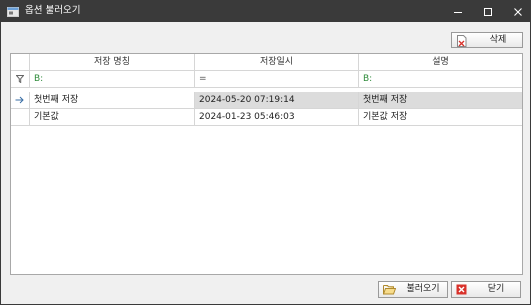  I want to click on window-icon, so click(13, 12).